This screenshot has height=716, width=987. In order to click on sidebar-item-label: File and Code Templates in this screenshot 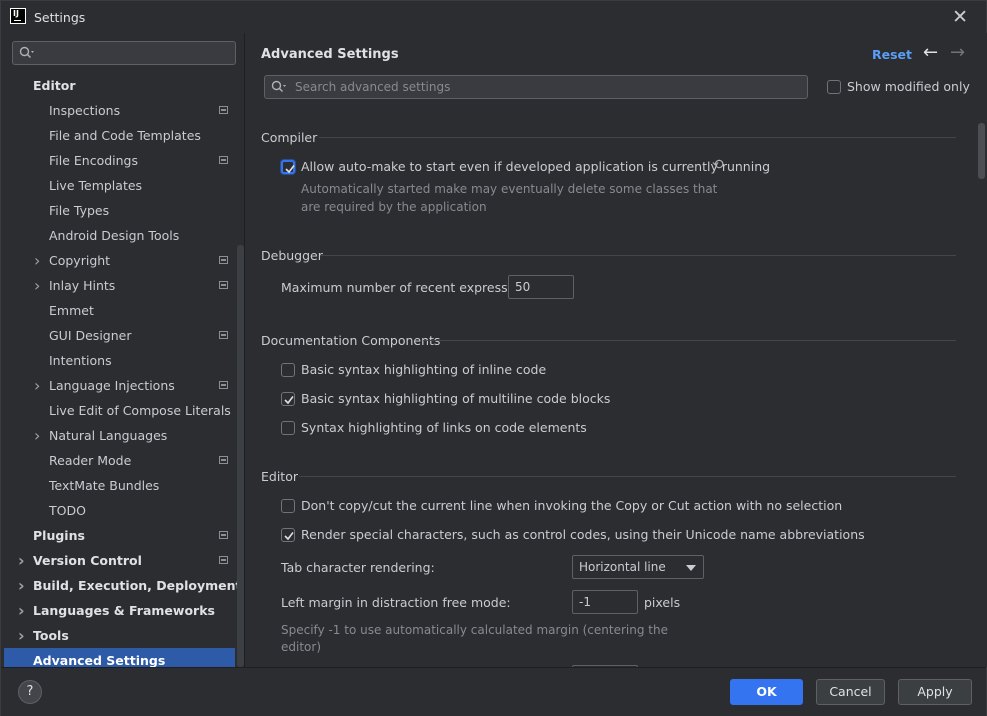, I will do `click(125, 135)`.